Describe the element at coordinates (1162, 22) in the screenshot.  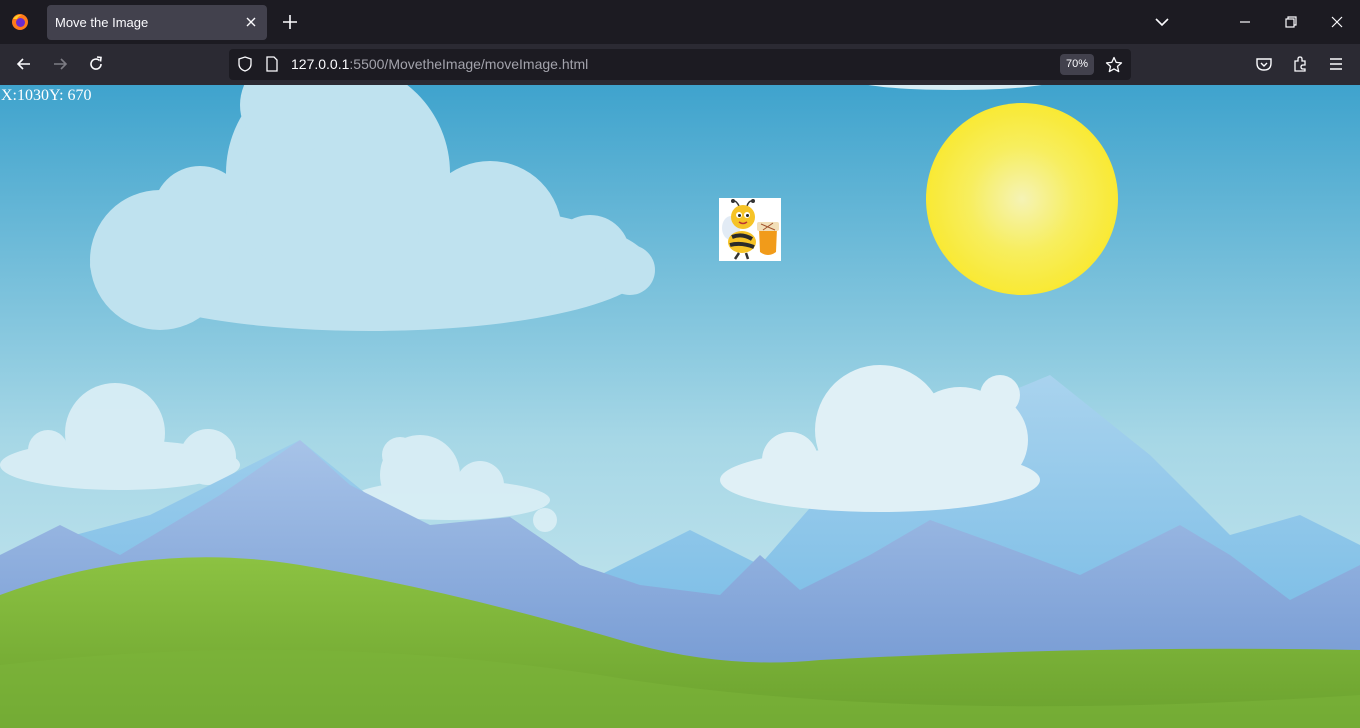
I see `chevron-down-icon` at that location.